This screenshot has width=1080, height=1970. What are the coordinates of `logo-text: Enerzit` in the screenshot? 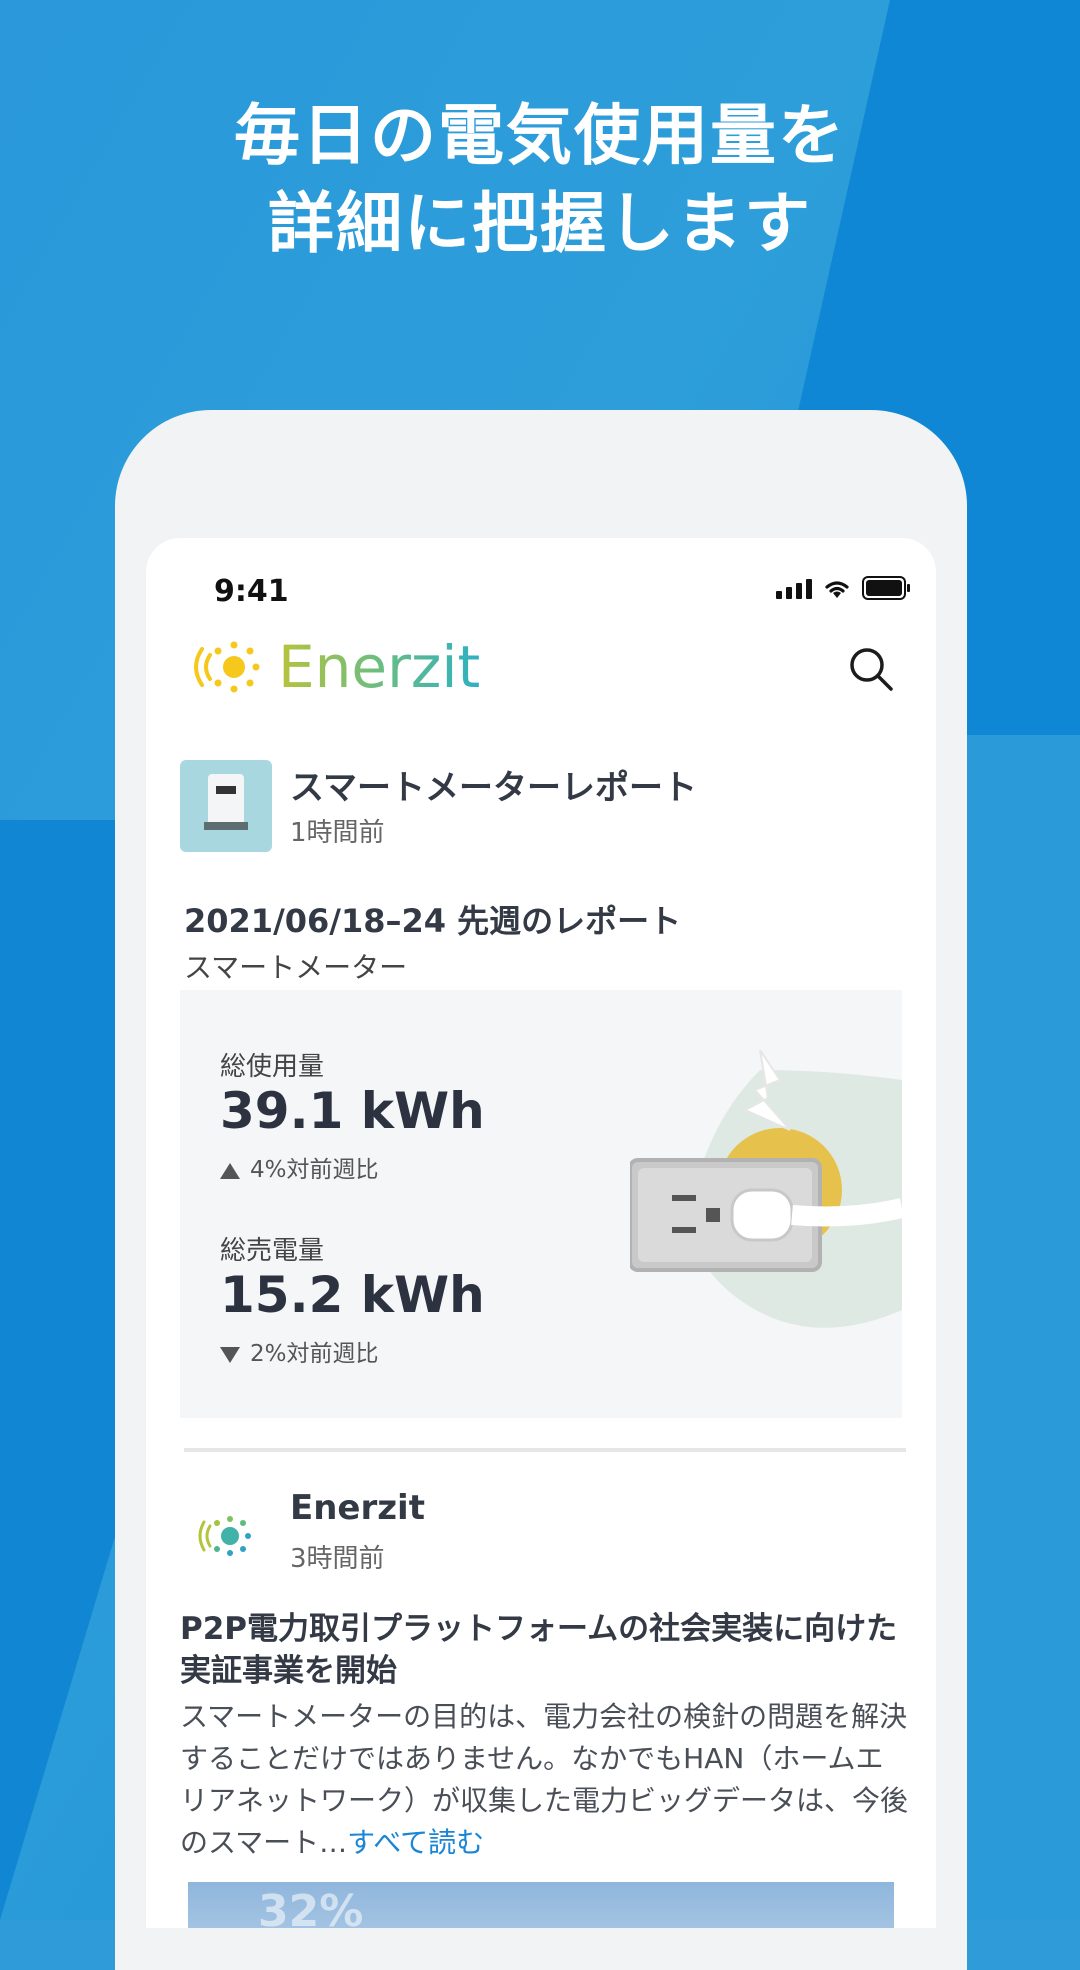 It's located at (379, 667).